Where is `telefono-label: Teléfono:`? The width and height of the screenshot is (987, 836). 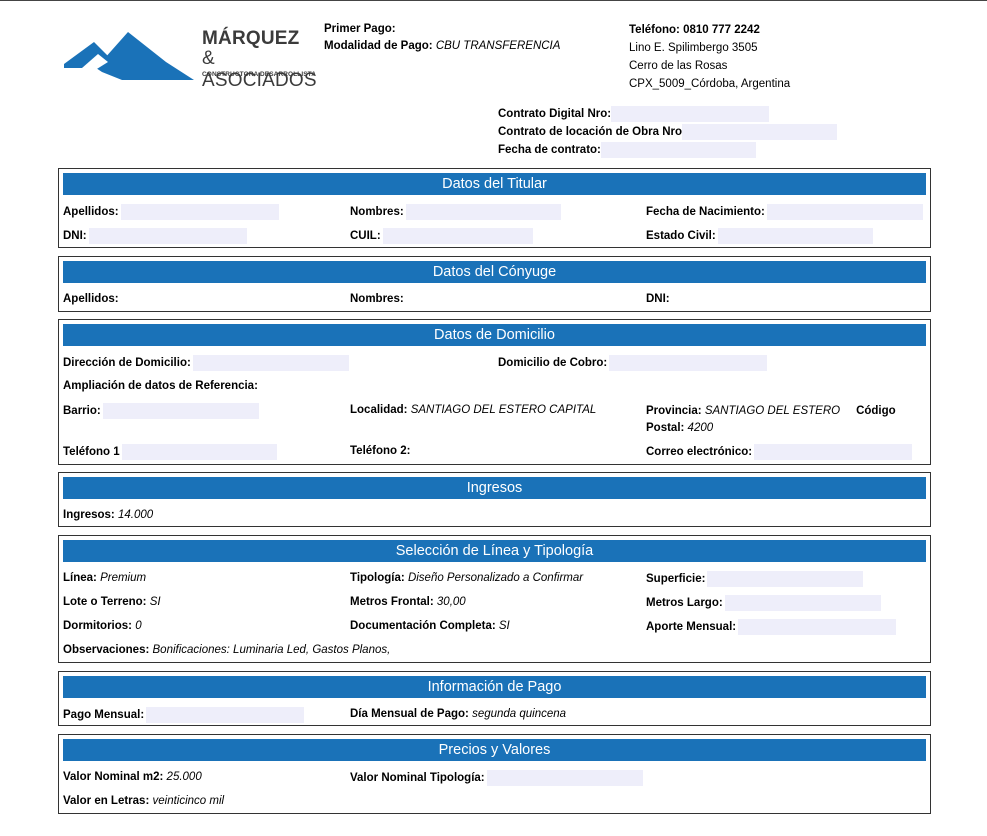
telefono-label: Teléfono: is located at coordinates (654, 30).